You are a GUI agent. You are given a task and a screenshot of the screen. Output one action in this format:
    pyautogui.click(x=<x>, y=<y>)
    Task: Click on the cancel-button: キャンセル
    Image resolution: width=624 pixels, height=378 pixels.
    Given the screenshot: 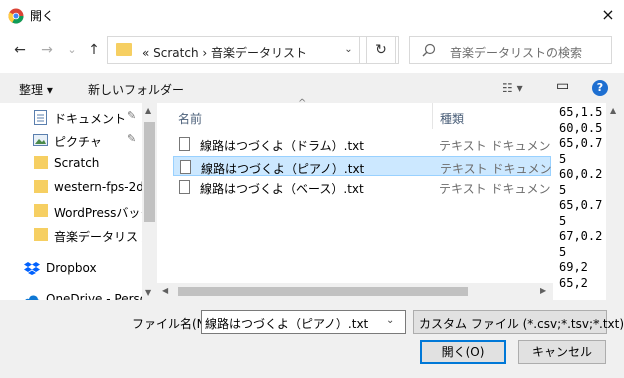 What is the action you would take?
    pyautogui.click(x=562, y=352)
    